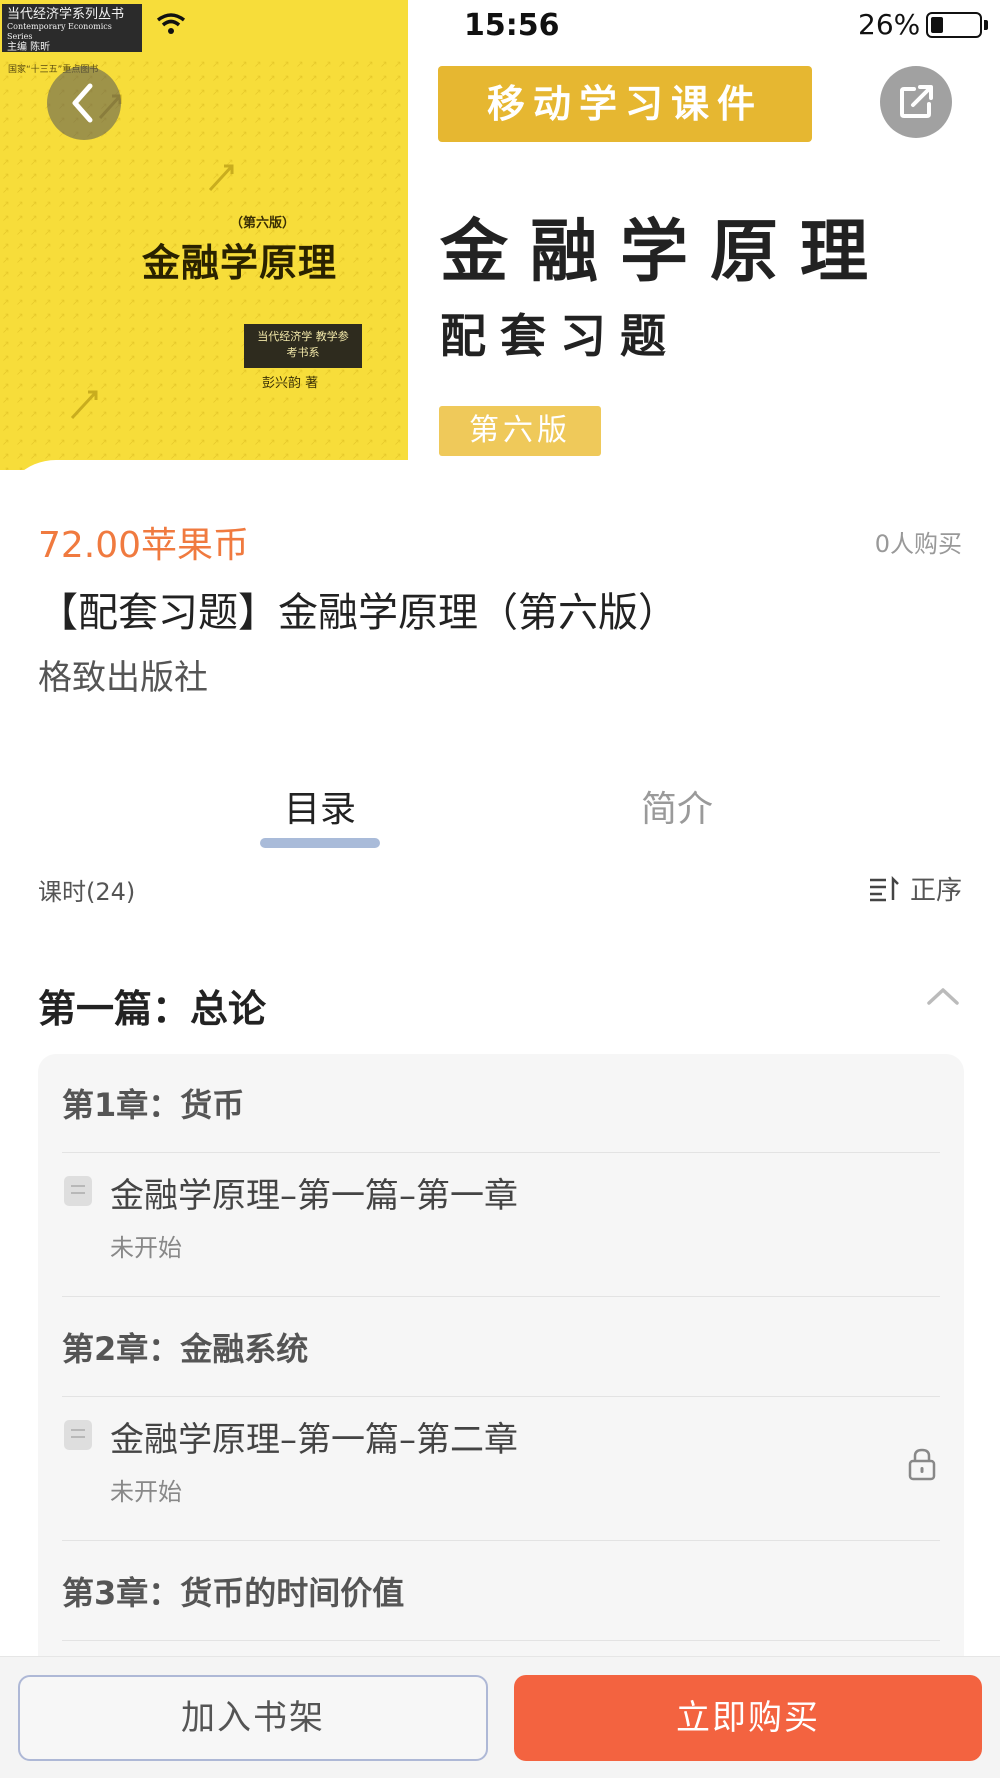 The image size is (1000, 1778). I want to click on share-button, so click(916, 102).